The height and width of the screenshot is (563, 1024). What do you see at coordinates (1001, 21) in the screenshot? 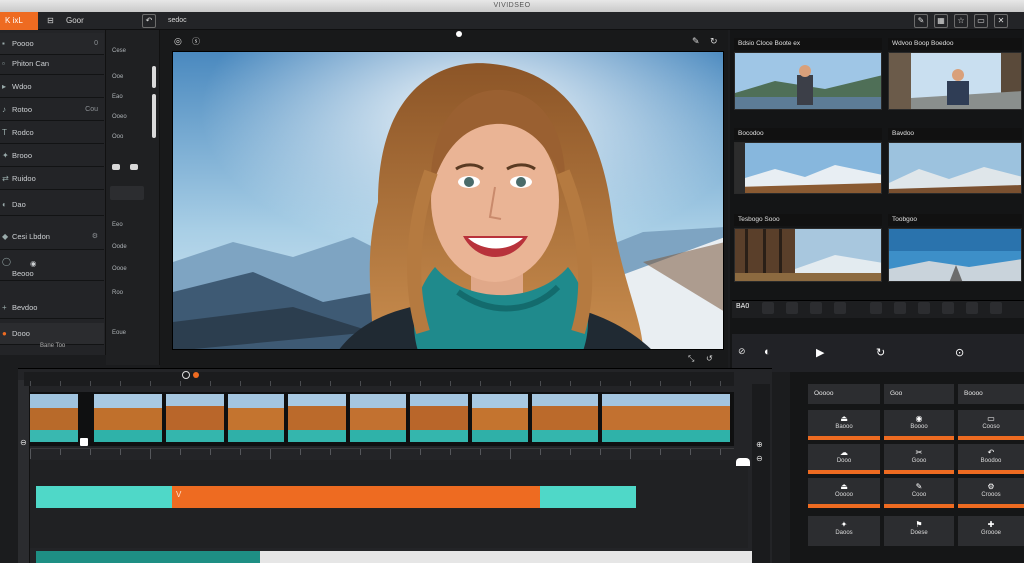
I see `close-icon: ✕` at bounding box center [1001, 21].